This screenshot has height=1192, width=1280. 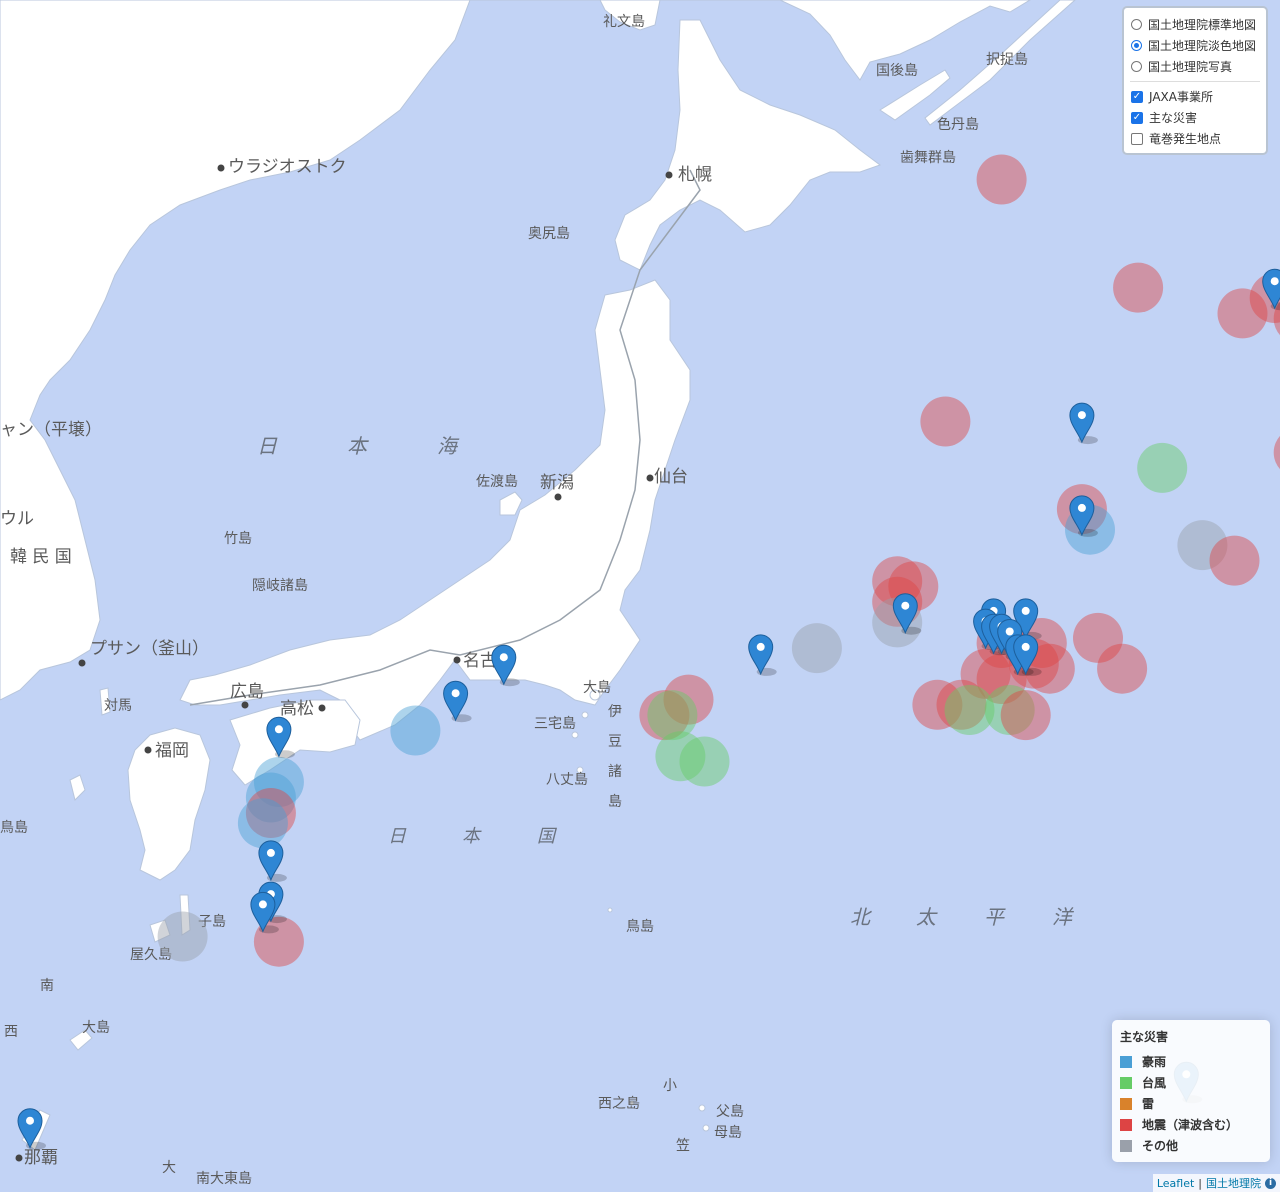 I want to click on svg-text: 広島, so click(x=247, y=692).